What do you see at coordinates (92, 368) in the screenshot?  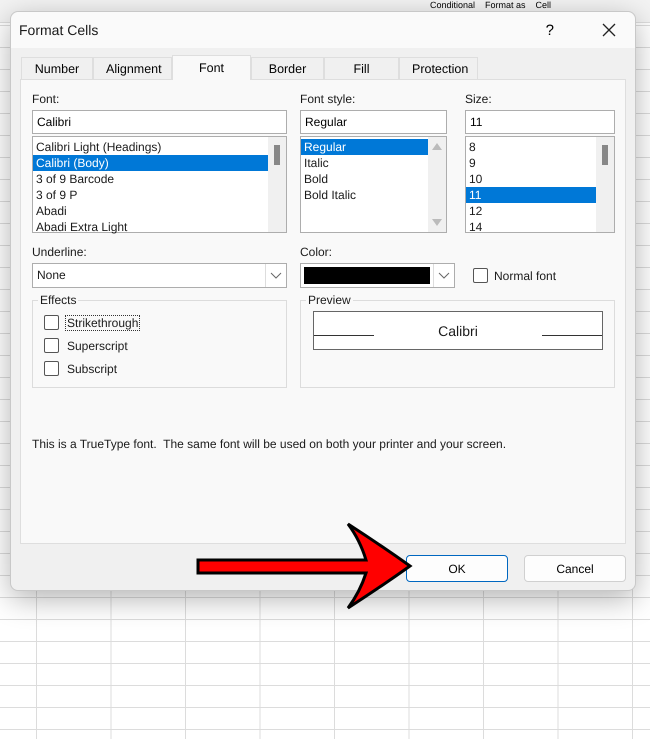 I see `checkbox-label: Subscript` at bounding box center [92, 368].